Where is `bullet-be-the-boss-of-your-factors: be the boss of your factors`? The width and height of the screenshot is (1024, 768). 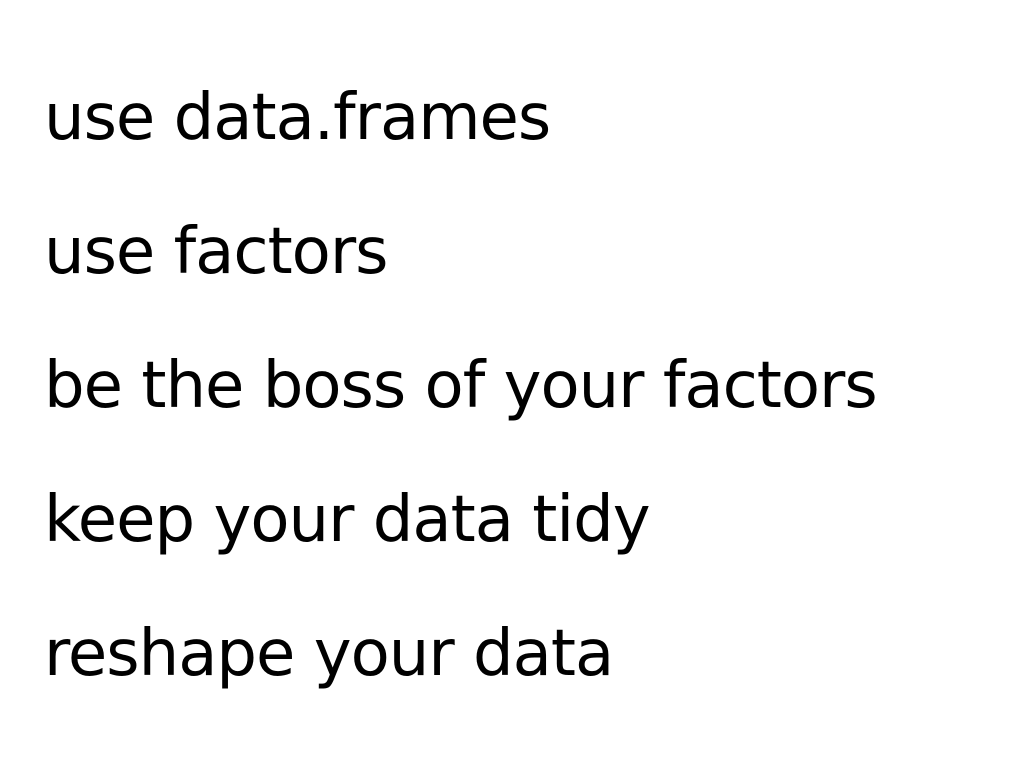 bullet-be-the-boss-of-your-factors: be the boss of your factors is located at coordinates (461, 386).